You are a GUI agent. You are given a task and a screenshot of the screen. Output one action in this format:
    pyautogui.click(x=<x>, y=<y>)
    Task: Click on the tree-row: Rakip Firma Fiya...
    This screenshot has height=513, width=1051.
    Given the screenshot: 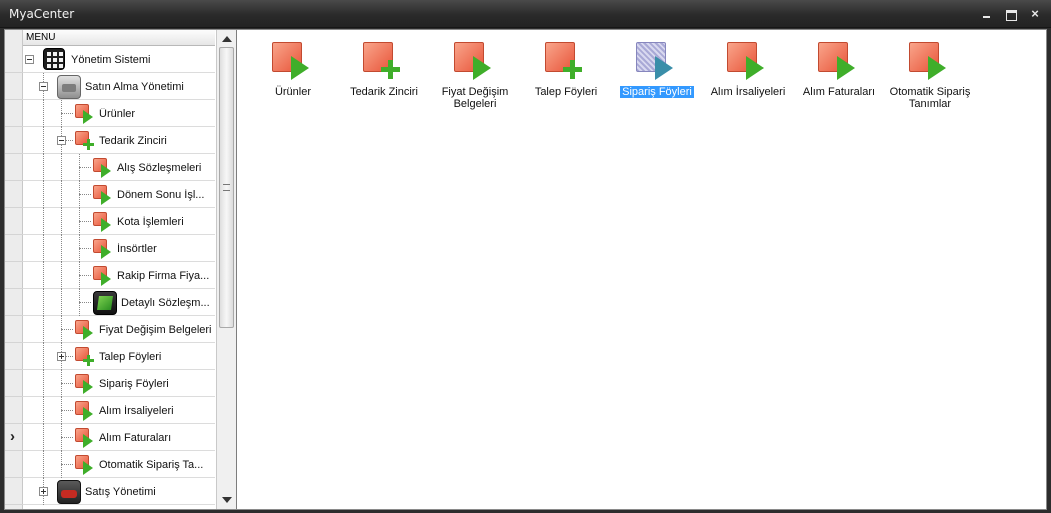 What is the action you would take?
    pyautogui.click(x=119, y=275)
    